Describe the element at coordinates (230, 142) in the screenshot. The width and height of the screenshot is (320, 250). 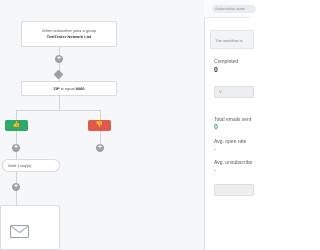
I see `open-rate-label: Avg. open rate` at that location.